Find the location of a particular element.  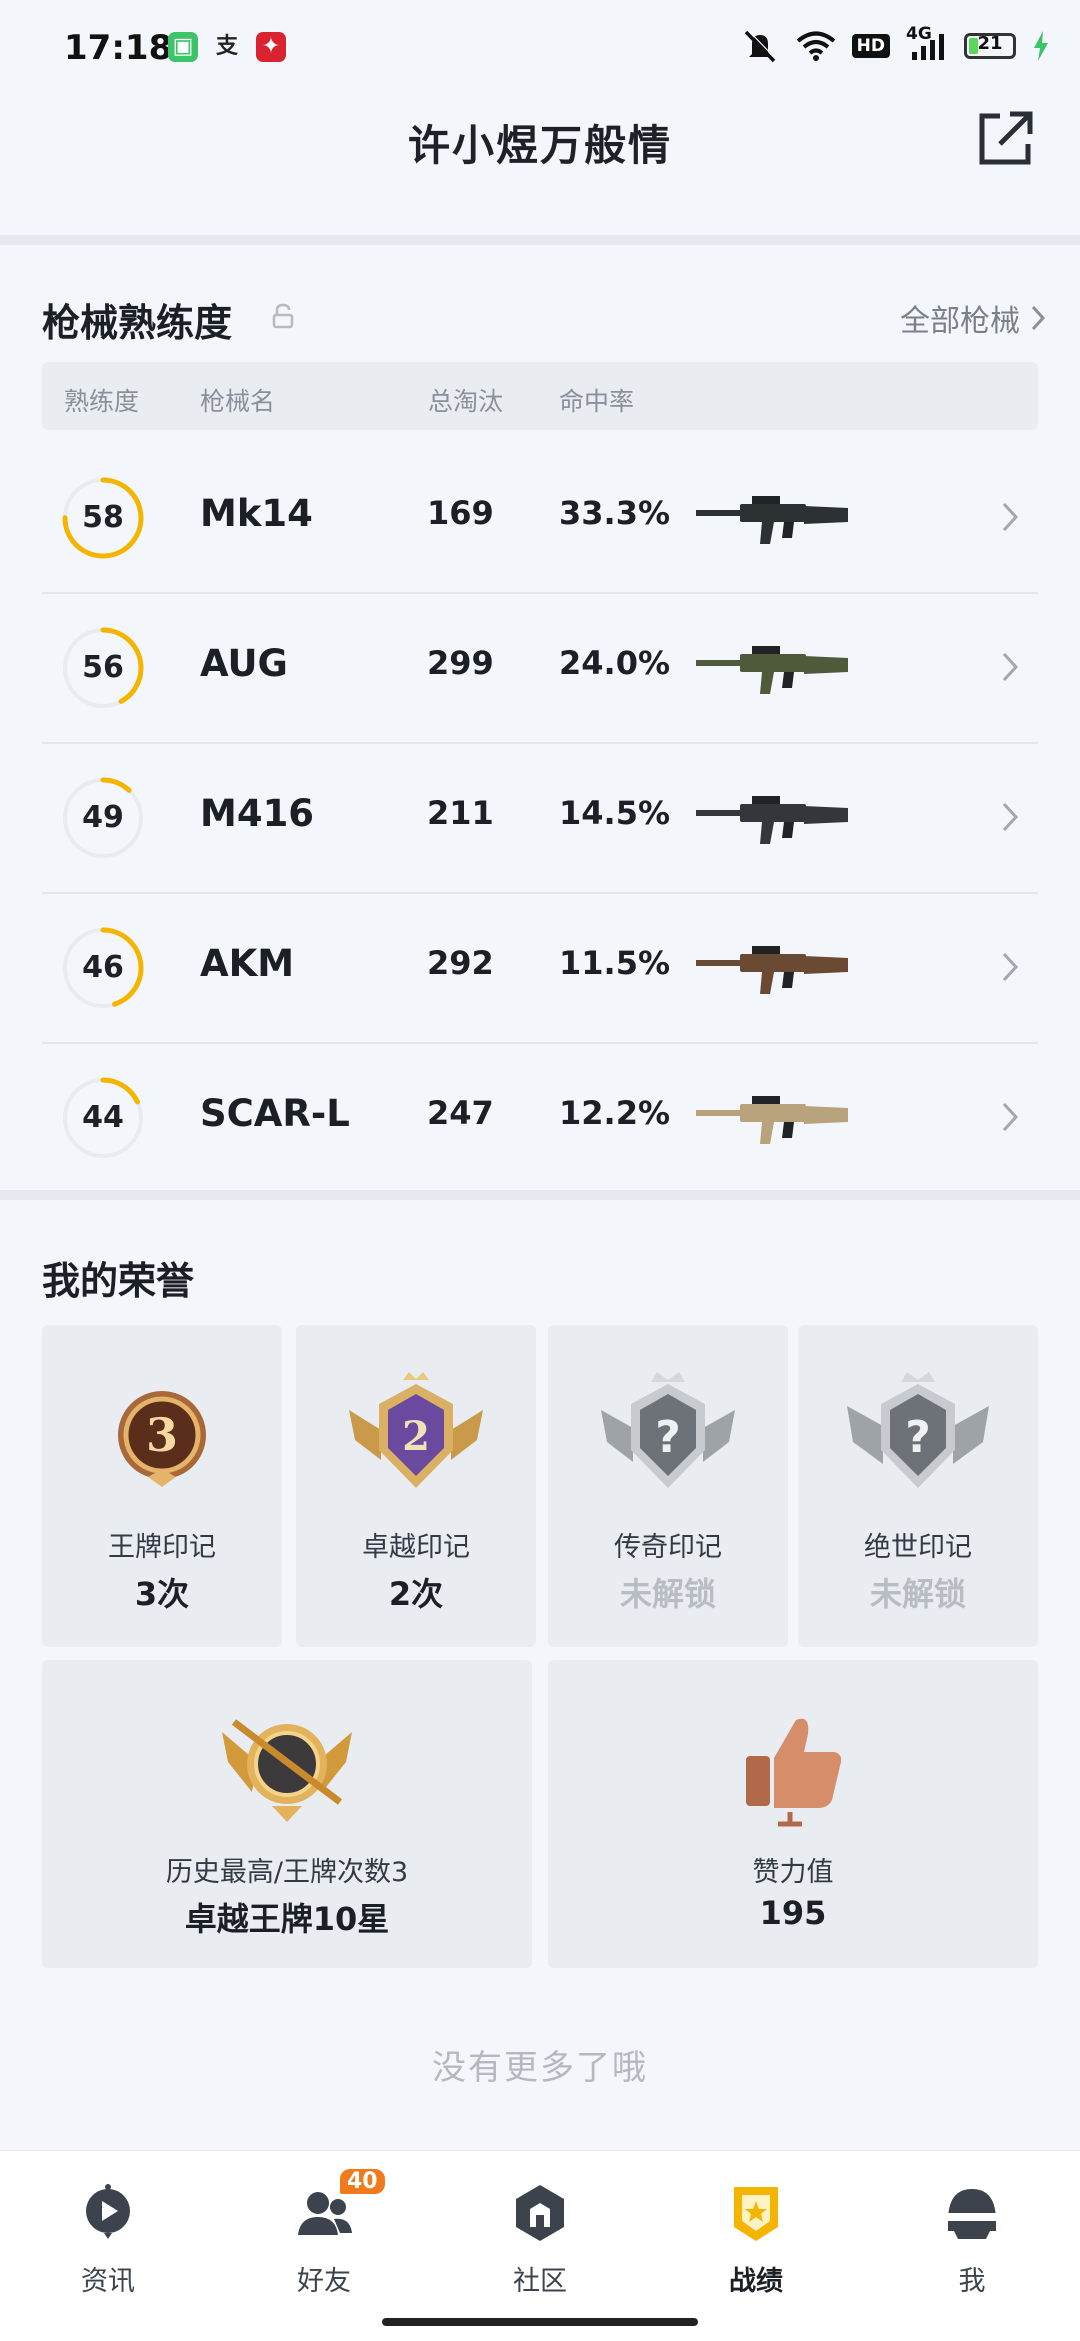

status-bar: 17:18 ▣ 支 ✦ HD 4G 21 is located at coordinates (540, 45).